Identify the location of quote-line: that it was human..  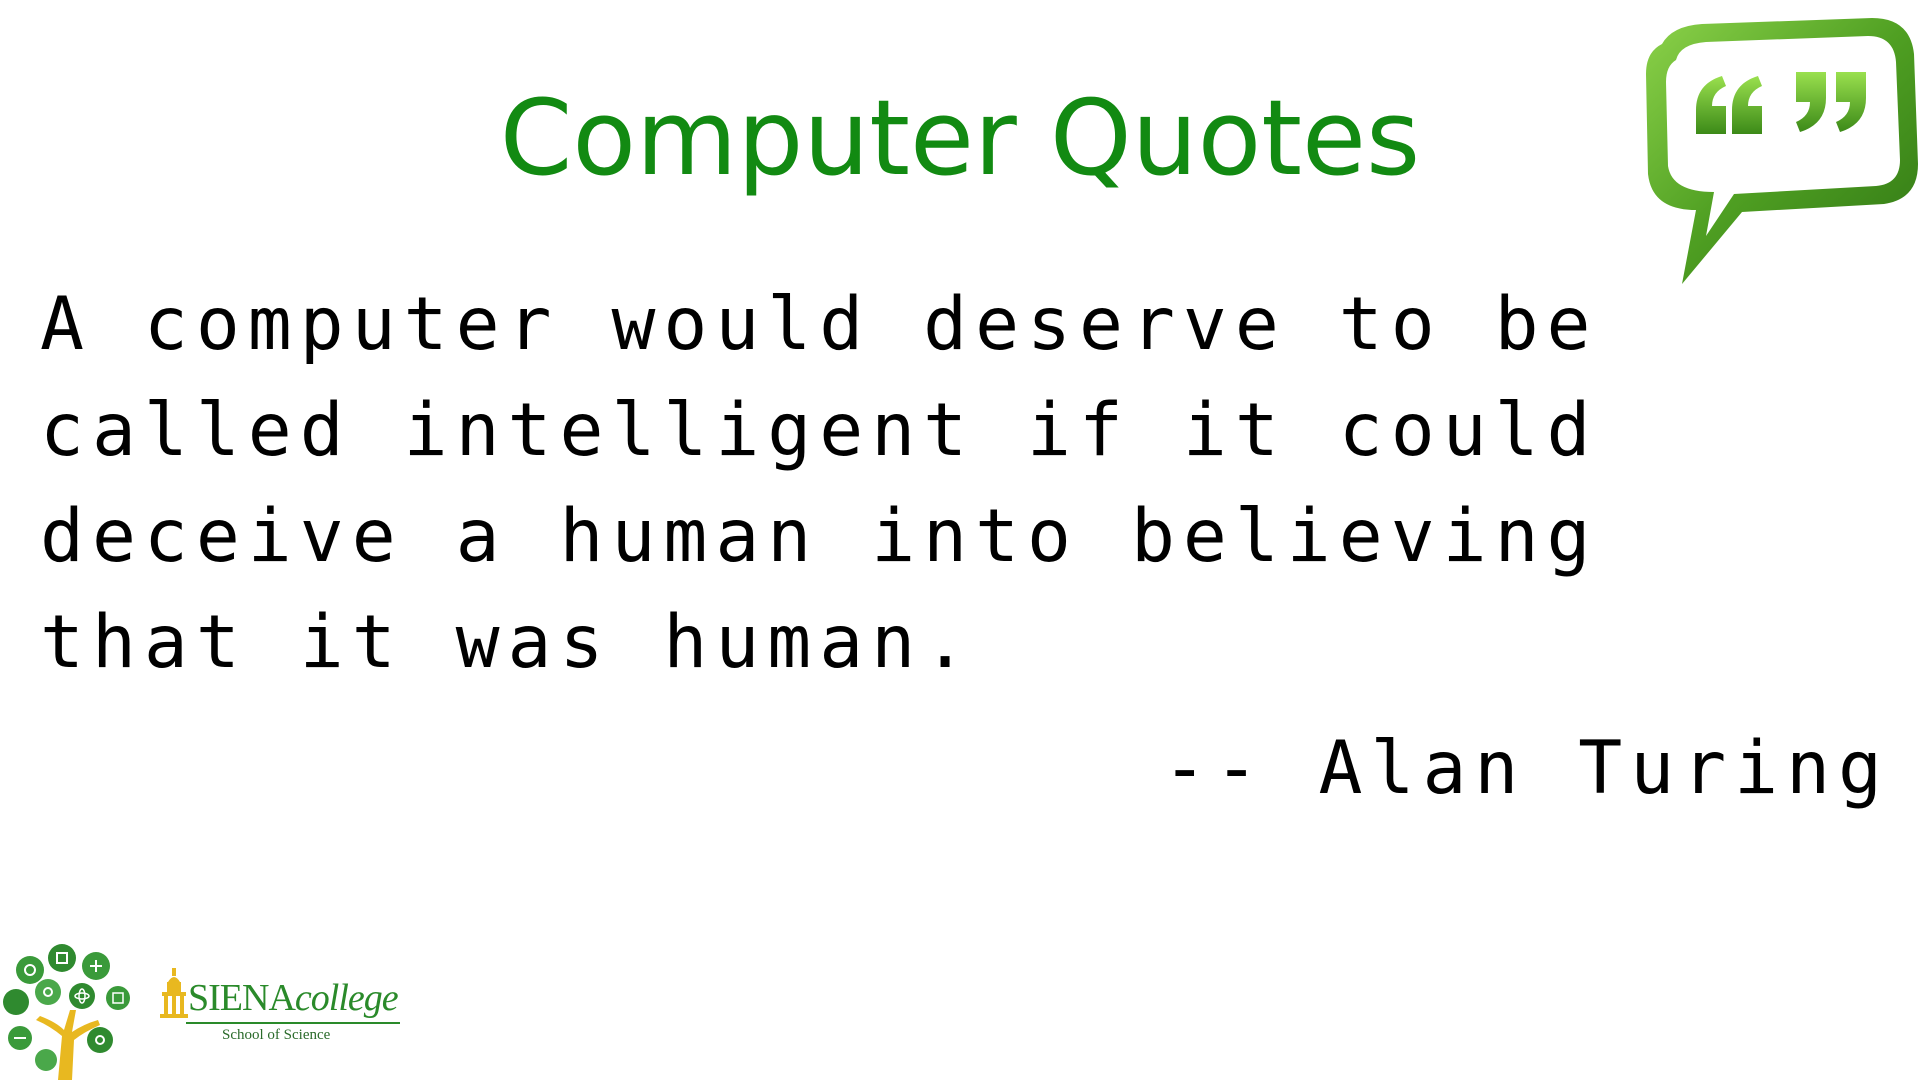
(508, 642).